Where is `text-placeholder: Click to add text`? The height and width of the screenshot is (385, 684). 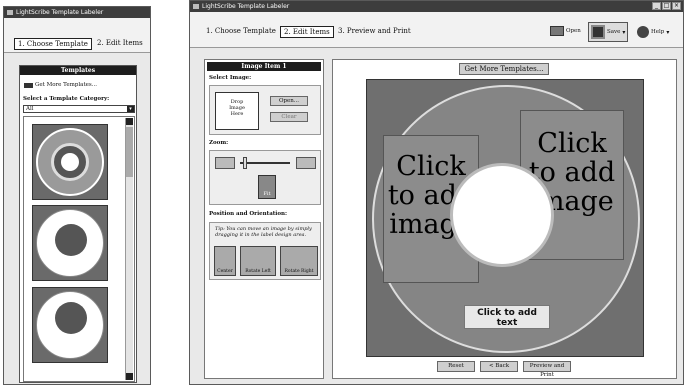
text-placeholder: Click to add text is located at coordinates (507, 317).